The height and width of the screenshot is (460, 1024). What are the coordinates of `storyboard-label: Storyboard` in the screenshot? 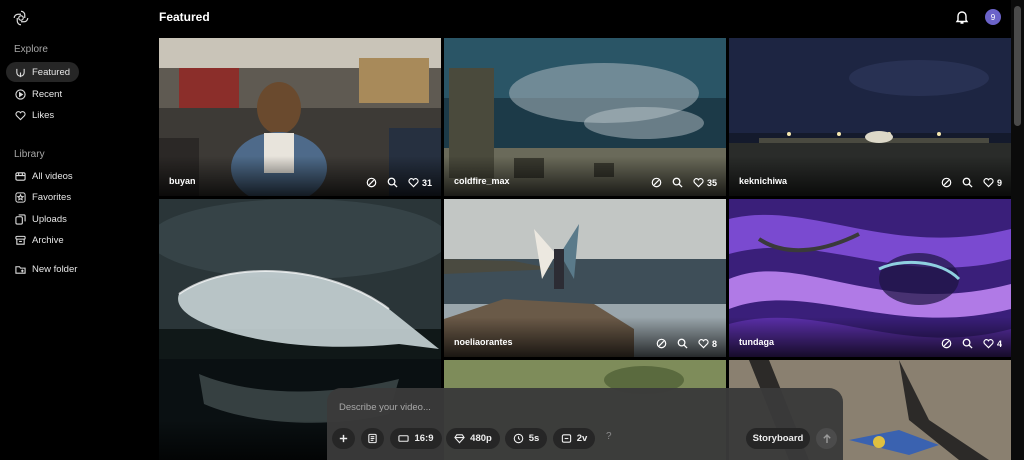 It's located at (778, 438).